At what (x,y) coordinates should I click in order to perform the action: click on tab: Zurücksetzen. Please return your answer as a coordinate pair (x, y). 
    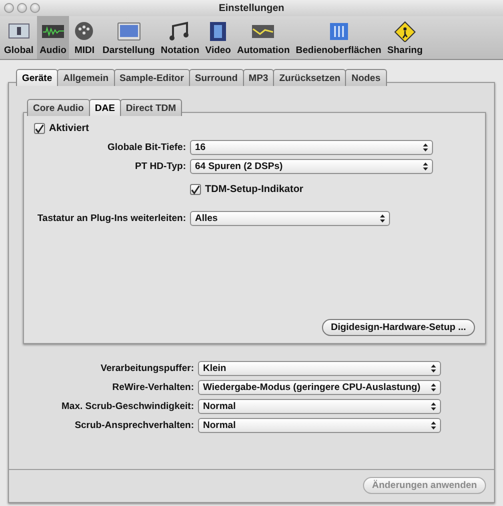
    Looking at the image, I should click on (309, 77).